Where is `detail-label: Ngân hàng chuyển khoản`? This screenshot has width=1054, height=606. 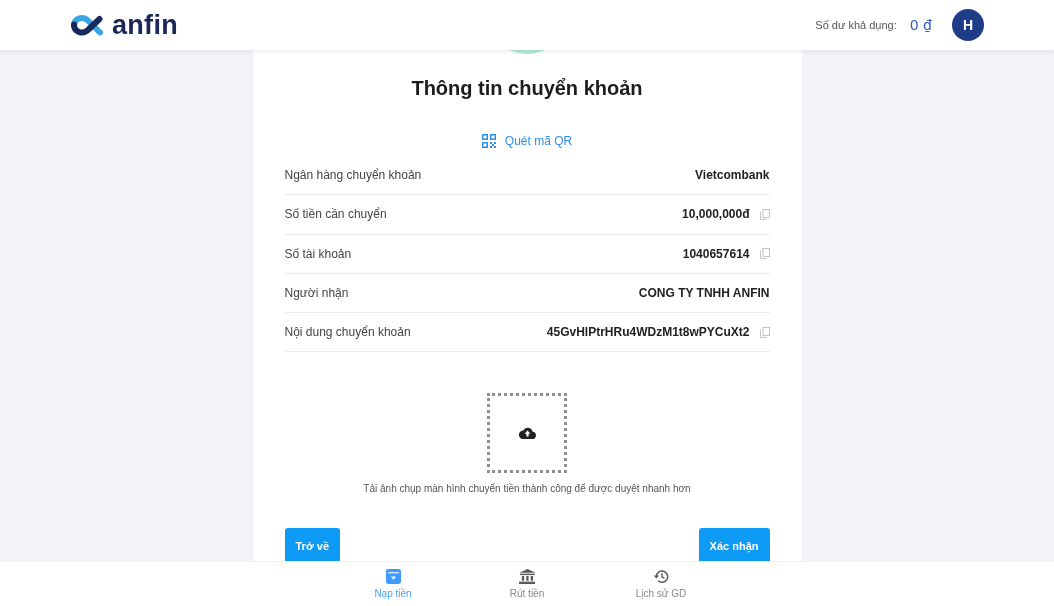 detail-label: Ngân hàng chuyển khoản is located at coordinates (353, 175).